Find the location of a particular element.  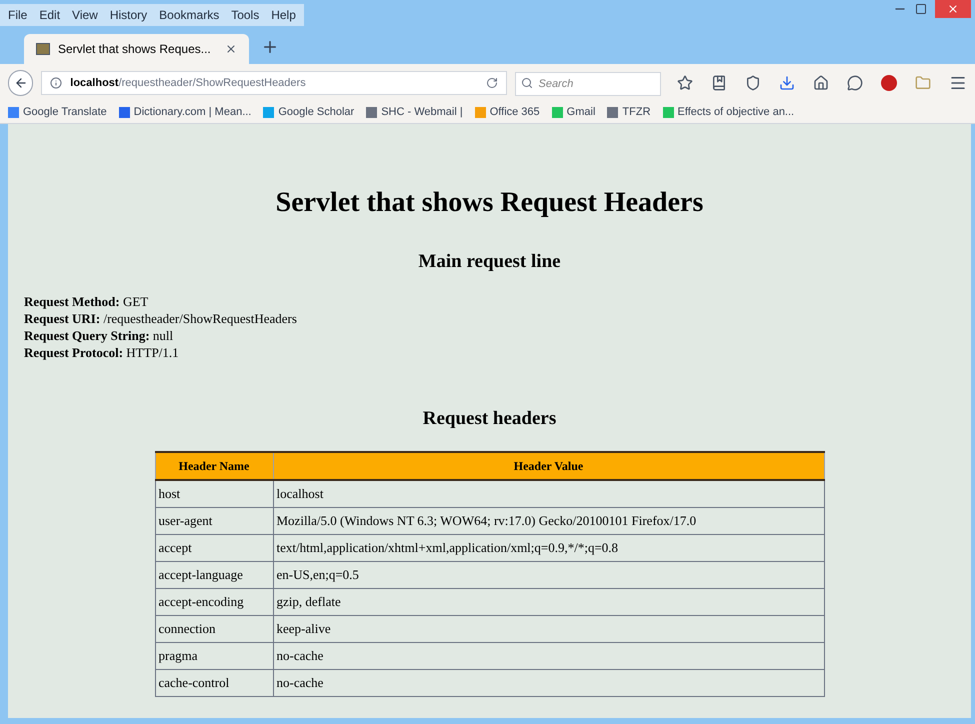

section-heading: Main request line is located at coordinates (489, 262).